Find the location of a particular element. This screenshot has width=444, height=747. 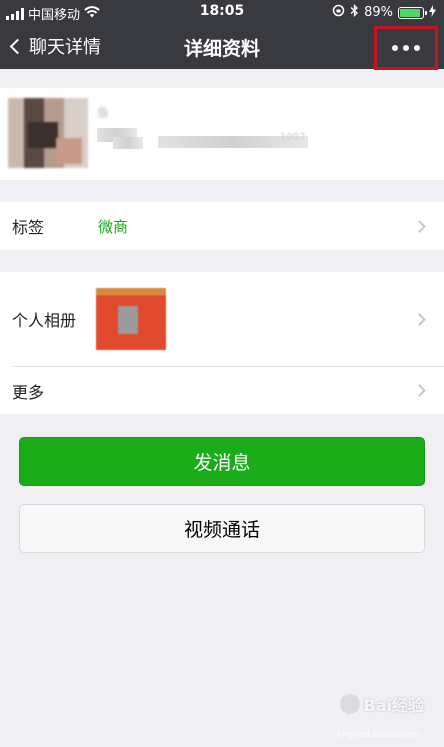

baidu-watermark: Bai经验 is located at coordinates (381, 704).